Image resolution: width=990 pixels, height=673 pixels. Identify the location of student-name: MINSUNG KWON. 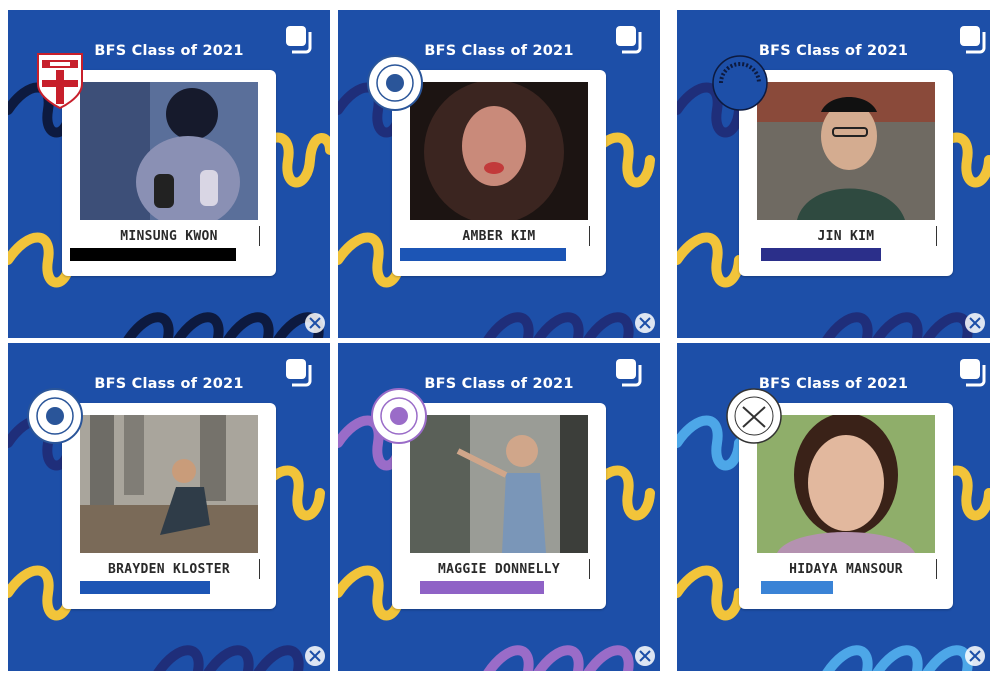
(169, 236).